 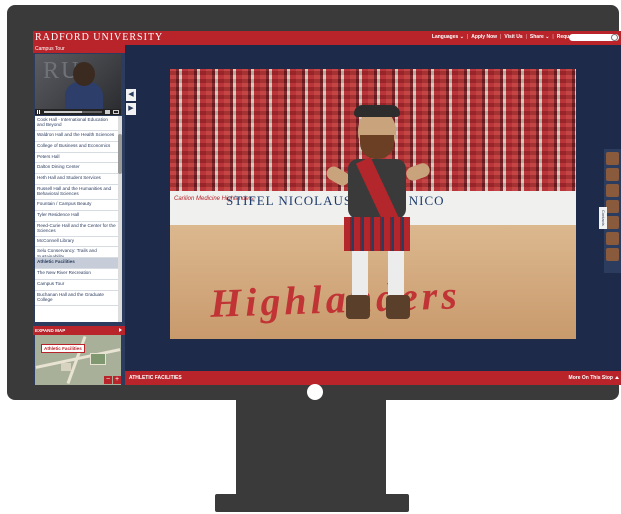 I want to click on presenter-body, so click(x=84, y=95).